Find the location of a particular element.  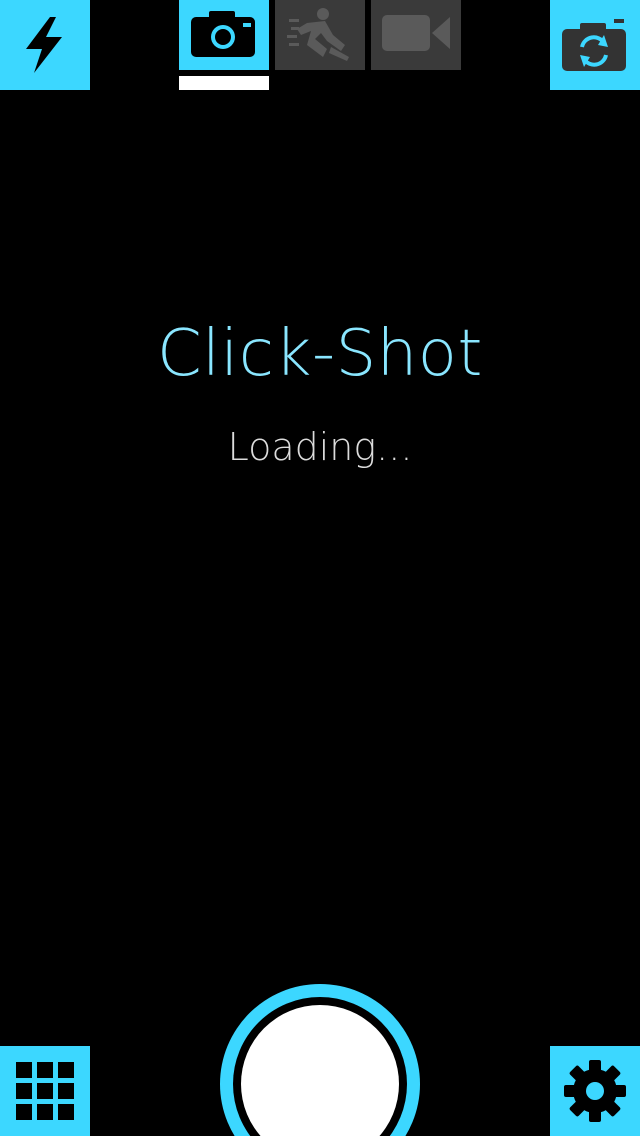

camera-switch-icon is located at coordinates (595, 45).